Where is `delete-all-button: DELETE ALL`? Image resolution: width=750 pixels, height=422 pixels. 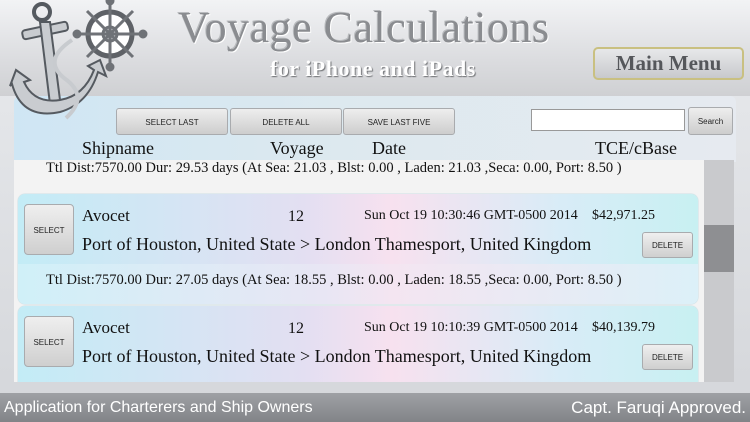 delete-all-button: DELETE ALL is located at coordinates (286, 121).